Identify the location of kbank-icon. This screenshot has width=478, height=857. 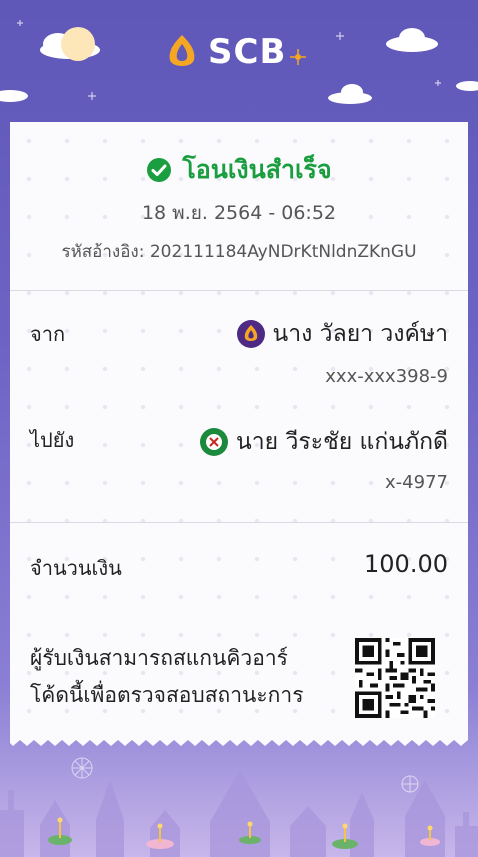
(214, 442).